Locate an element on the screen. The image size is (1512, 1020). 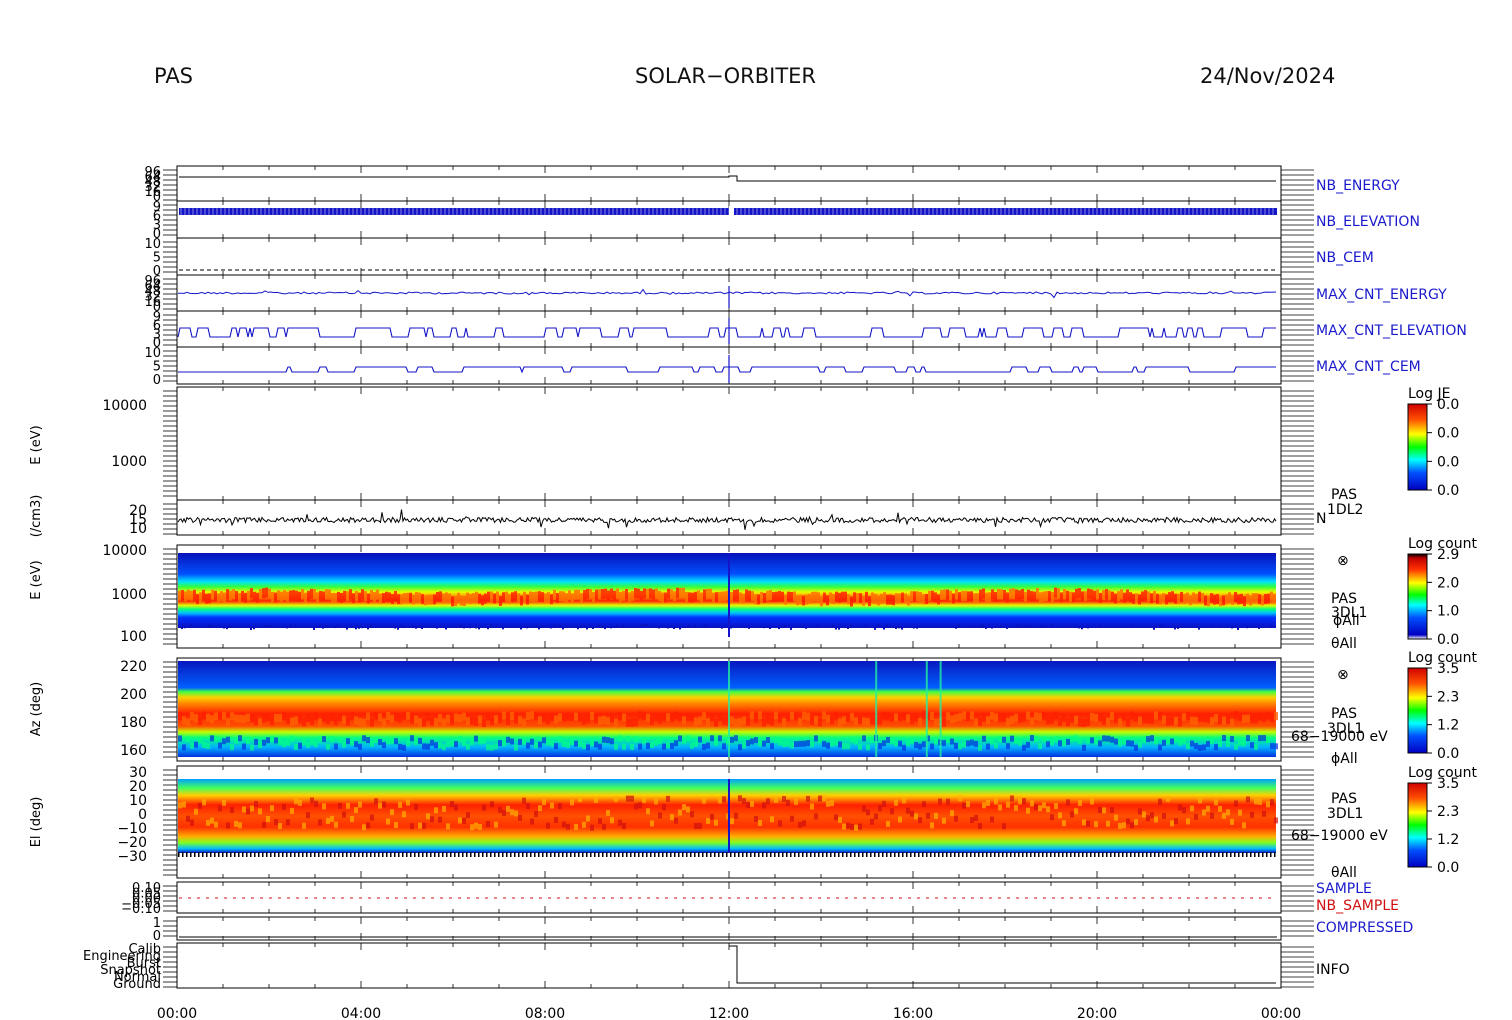
header-date: 24/Nov/2024 is located at coordinates (1267, 76).